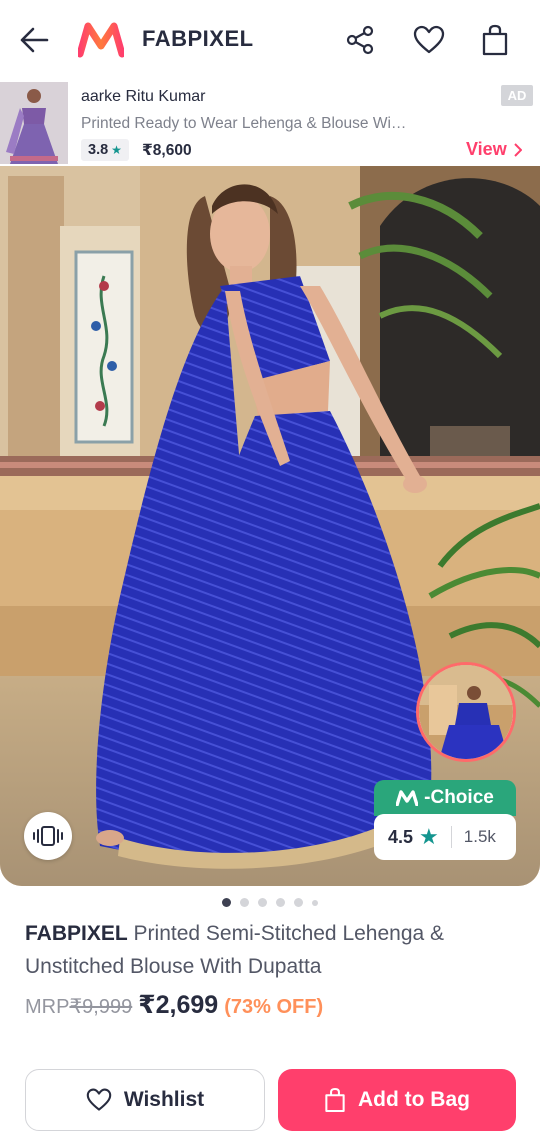 The height and width of the screenshot is (1144, 540). What do you see at coordinates (270, 902) in the screenshot?
I see `carousel-indicator` at bounding box center [270, 902].